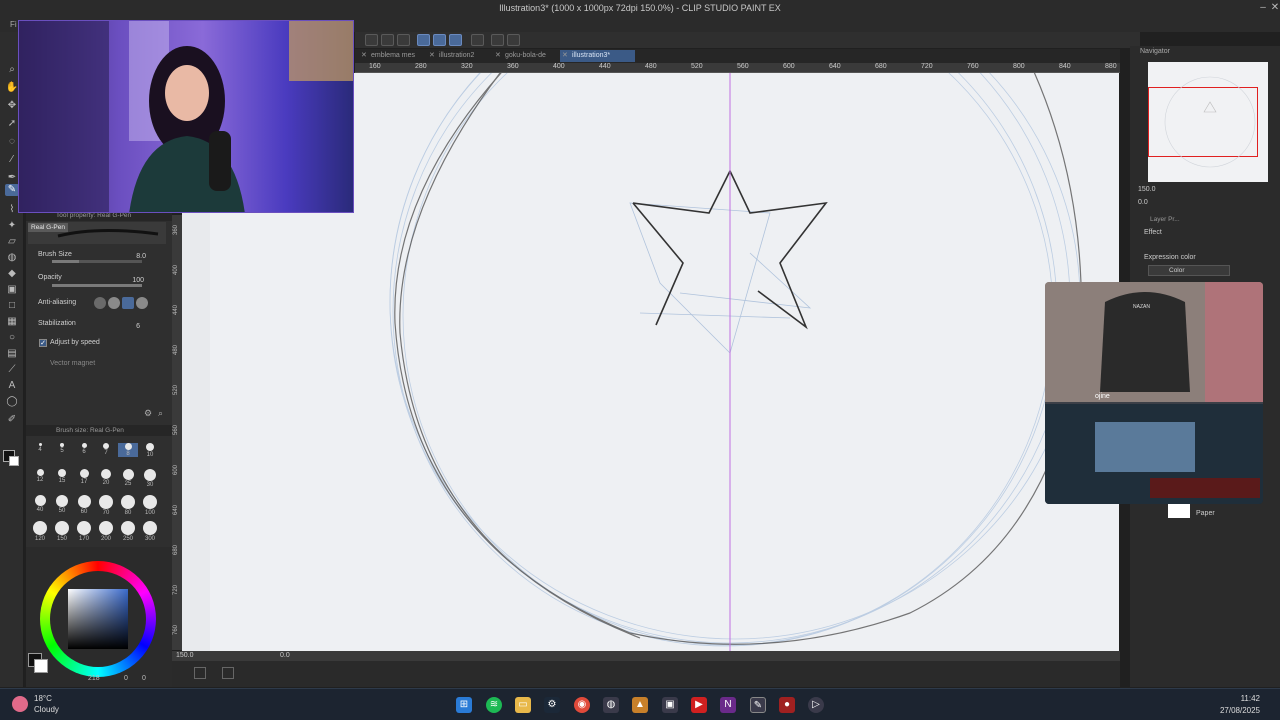  What do you see at coordinates (106, 531) in the screenshot?
I see `brush-size-option: 200` at bounding box center [106, 531].